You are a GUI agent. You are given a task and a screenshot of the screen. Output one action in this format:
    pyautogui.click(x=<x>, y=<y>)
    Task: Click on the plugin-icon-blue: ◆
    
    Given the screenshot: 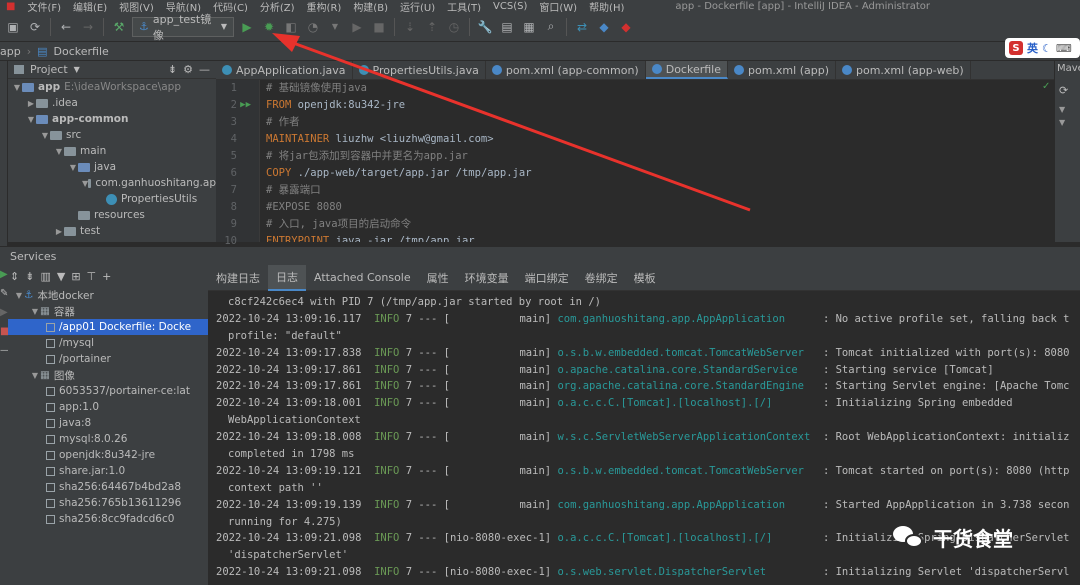 What is the action you would take?
    pyautogui.click(x=604, y=27)
    